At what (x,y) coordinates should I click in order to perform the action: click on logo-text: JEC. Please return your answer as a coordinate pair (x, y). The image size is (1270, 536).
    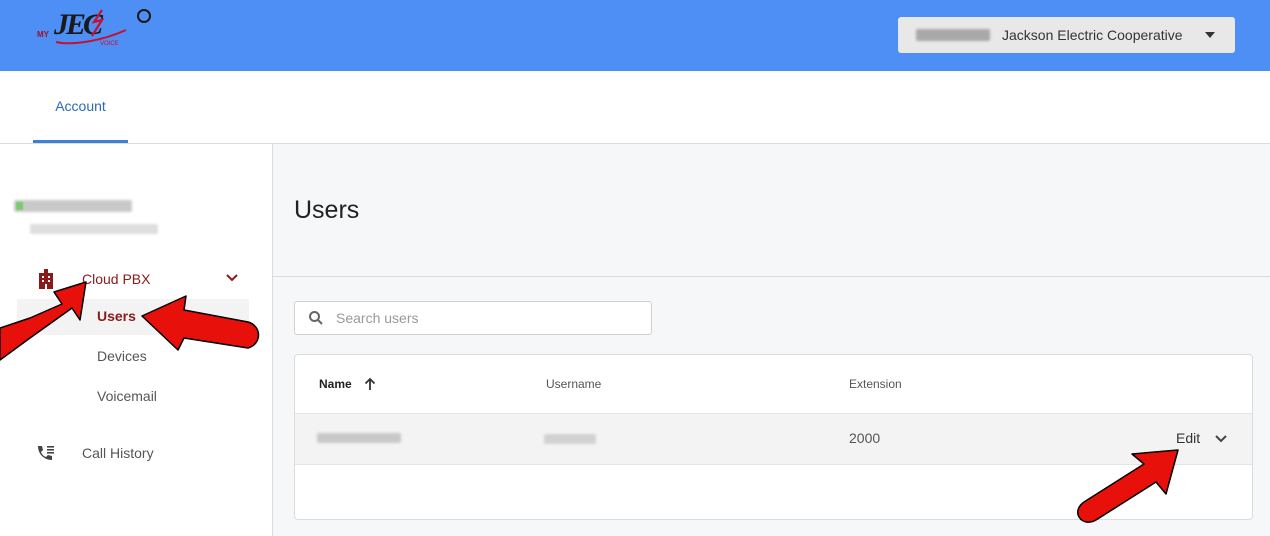
    Looking at the image, I should click on (78, 24).